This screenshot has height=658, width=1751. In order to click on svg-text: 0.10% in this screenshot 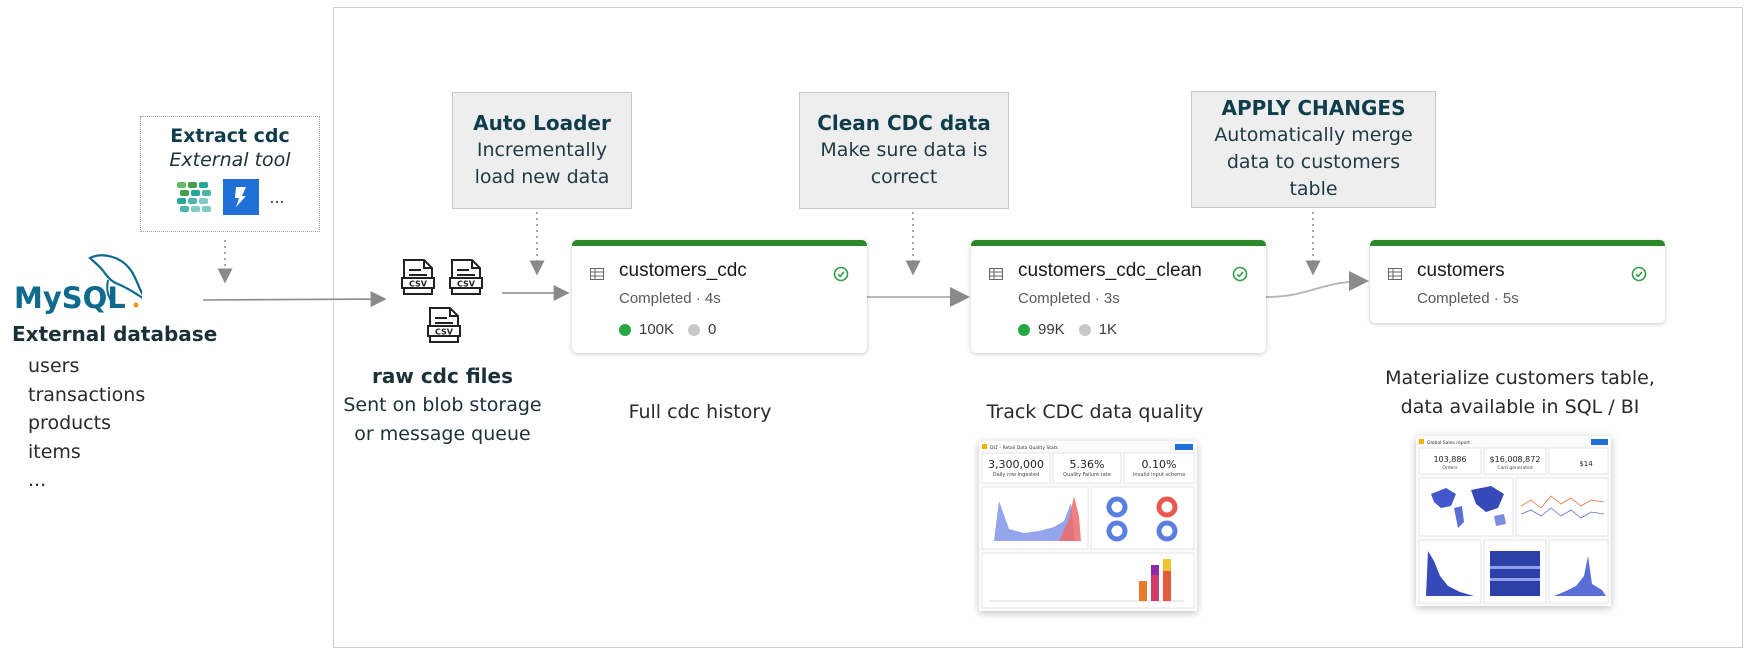, I will do `click(1159, 464)`.